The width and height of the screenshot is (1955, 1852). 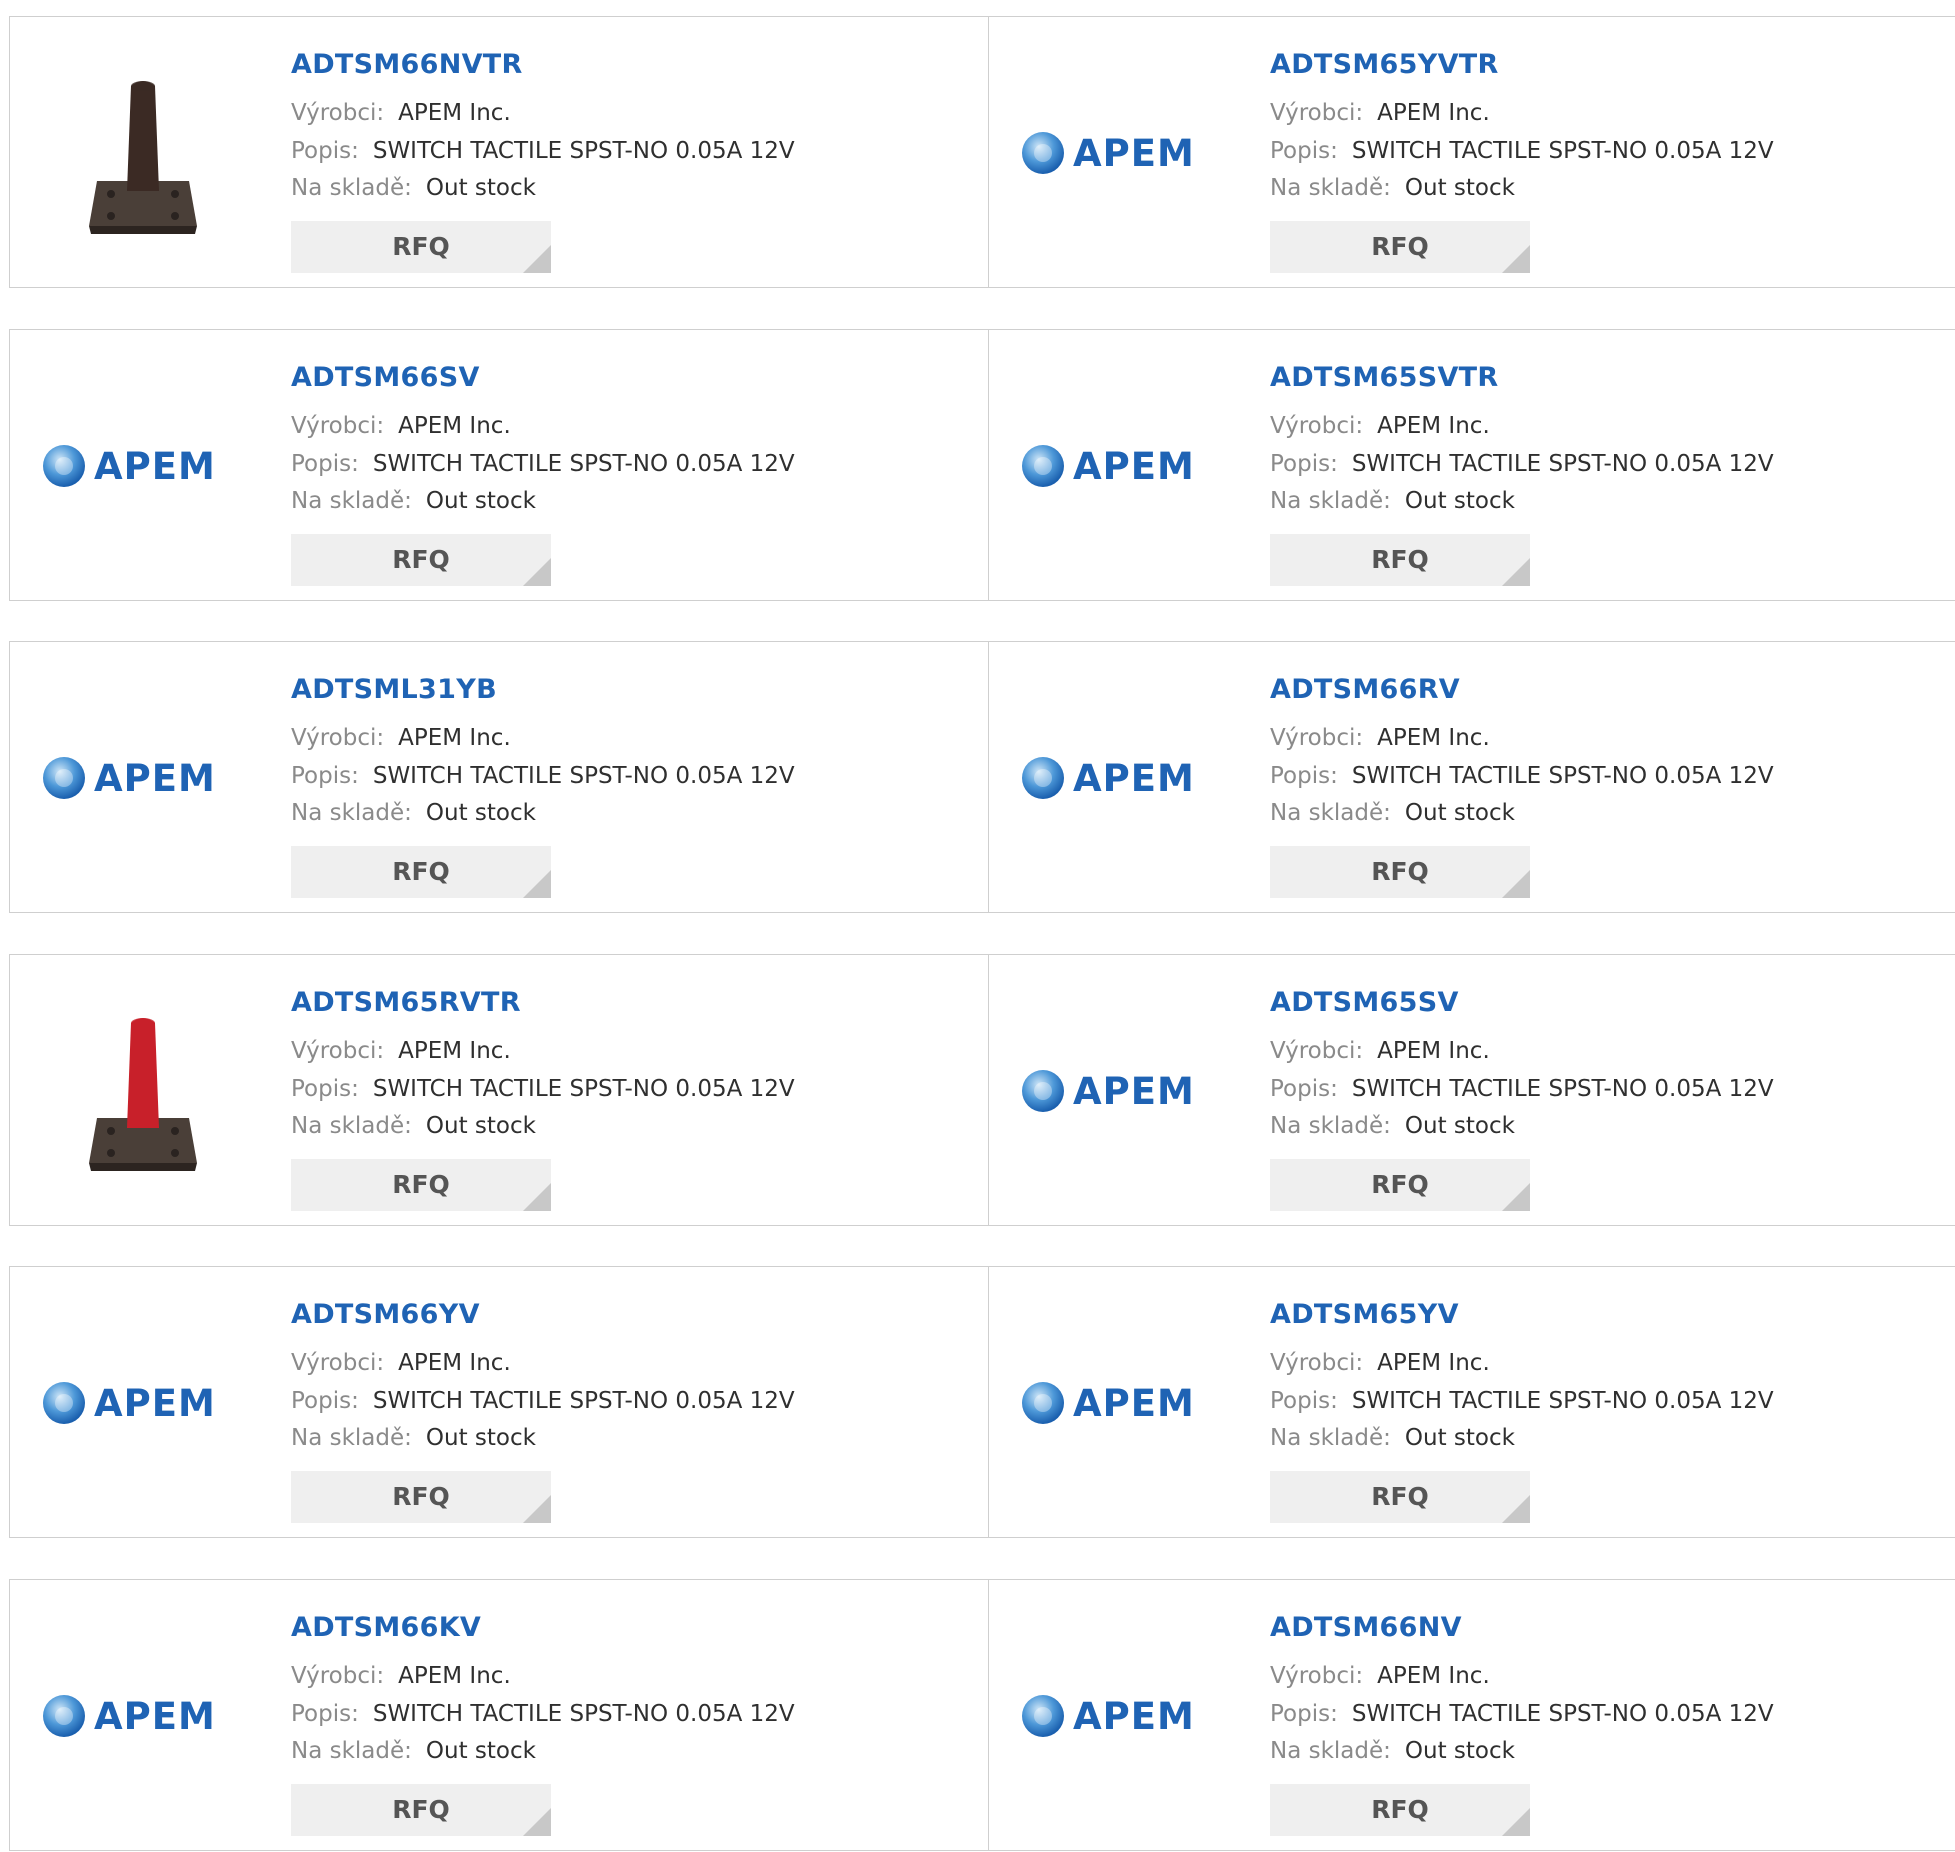 I want to click on part-number-link: ADTSM66KV, so click(x=386, y=1627).